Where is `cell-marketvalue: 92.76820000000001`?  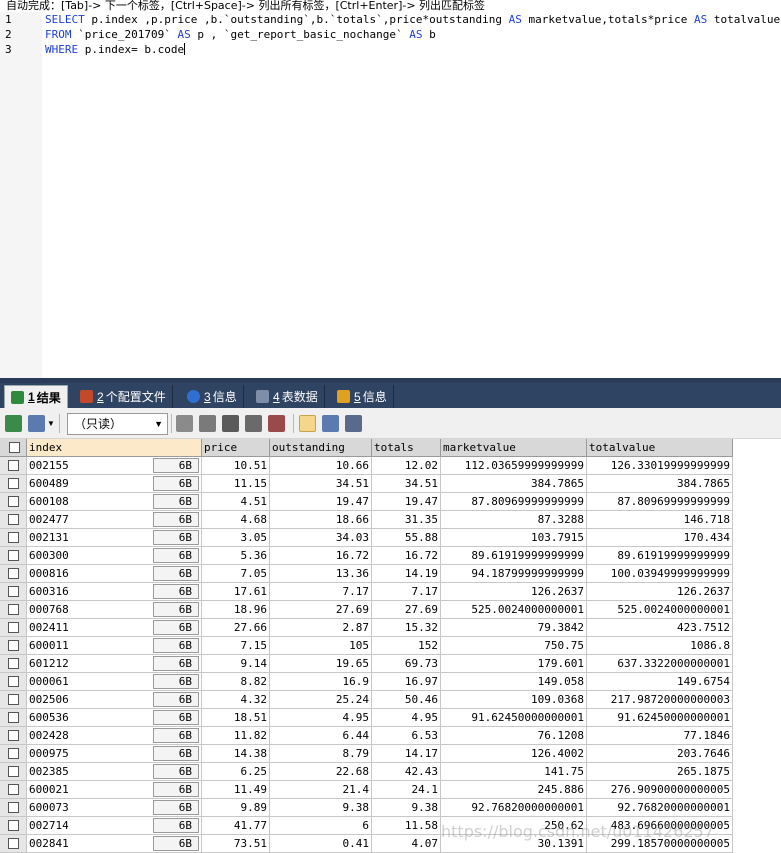 cell-marketvalue: 92.76820000000001 is located at coordinates (514, 808).